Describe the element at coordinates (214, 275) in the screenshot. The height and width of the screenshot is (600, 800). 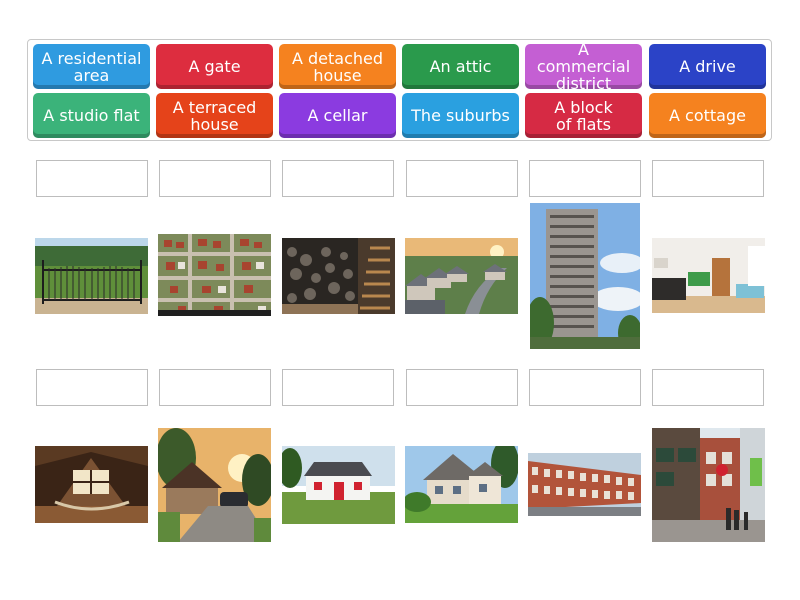
I see `residential-area-aerial-photo` at that location.